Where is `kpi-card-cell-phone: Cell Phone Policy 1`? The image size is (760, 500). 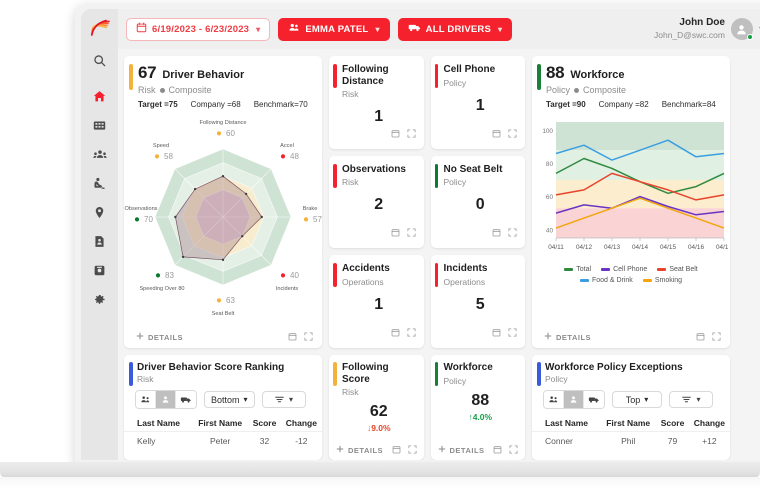 kpi-card-cell-phone: Cell Phone Policy 1 is located at coordinates (477, 102).